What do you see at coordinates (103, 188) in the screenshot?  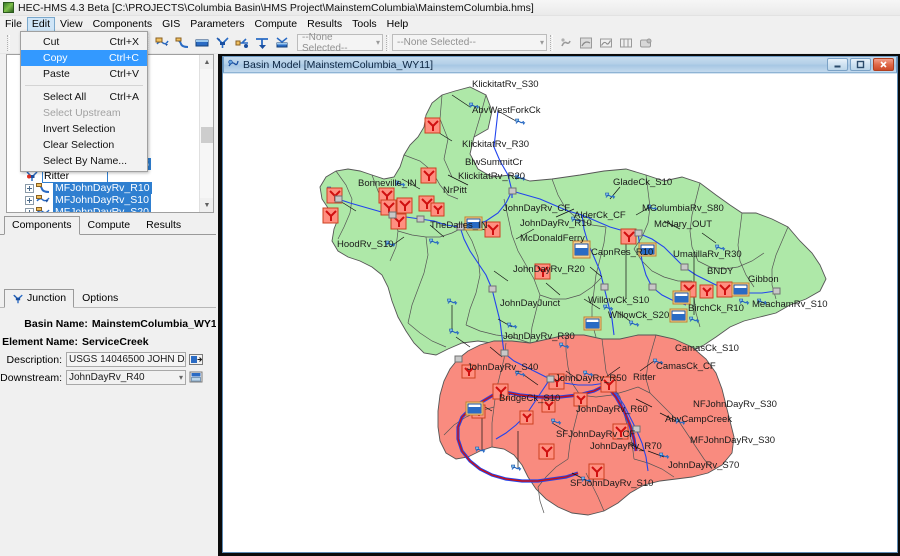 I see `tree-item-mfjohndayrv-r10: MFJohnDayRv_R10` at bounding box center [103, 188].